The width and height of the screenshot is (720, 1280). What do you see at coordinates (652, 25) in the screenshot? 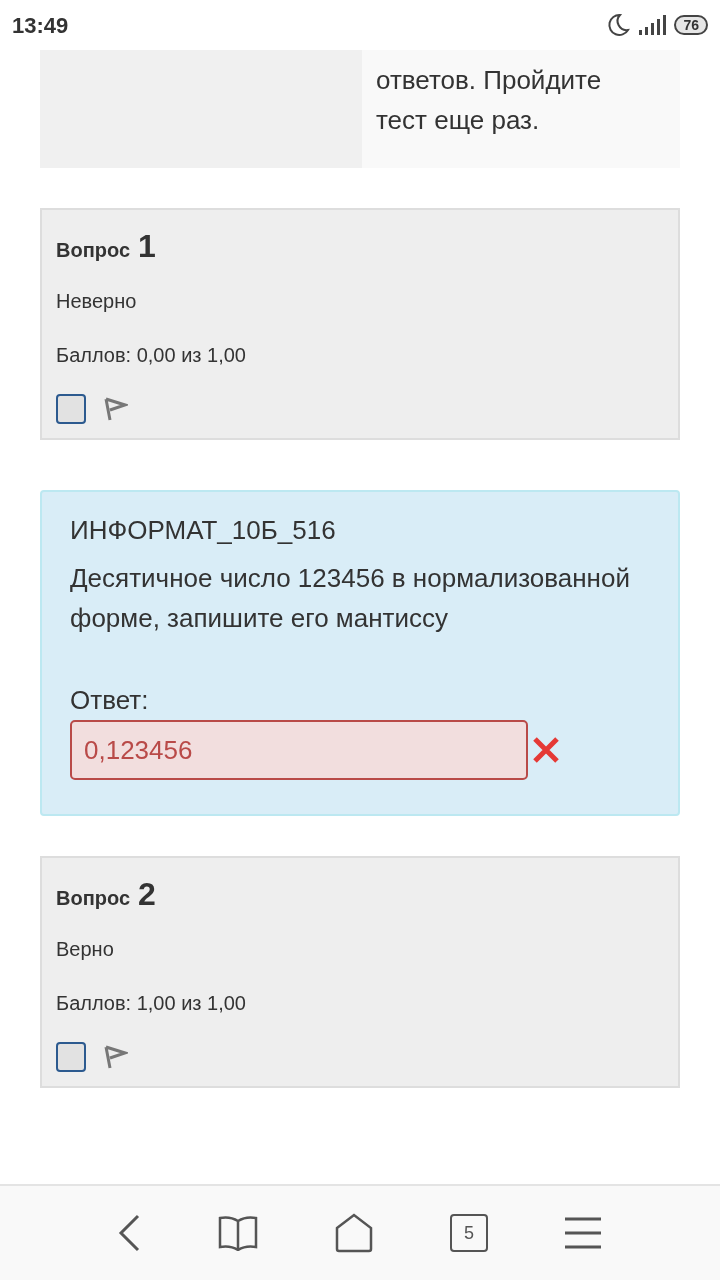
I see `signal-icon` at bounding box center [652, 25].